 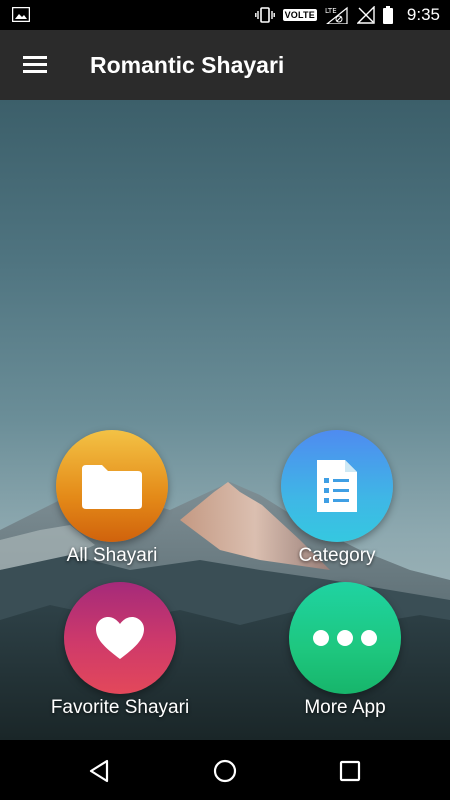 I want to click on no-sim-icon, so click(x=365, y=15).